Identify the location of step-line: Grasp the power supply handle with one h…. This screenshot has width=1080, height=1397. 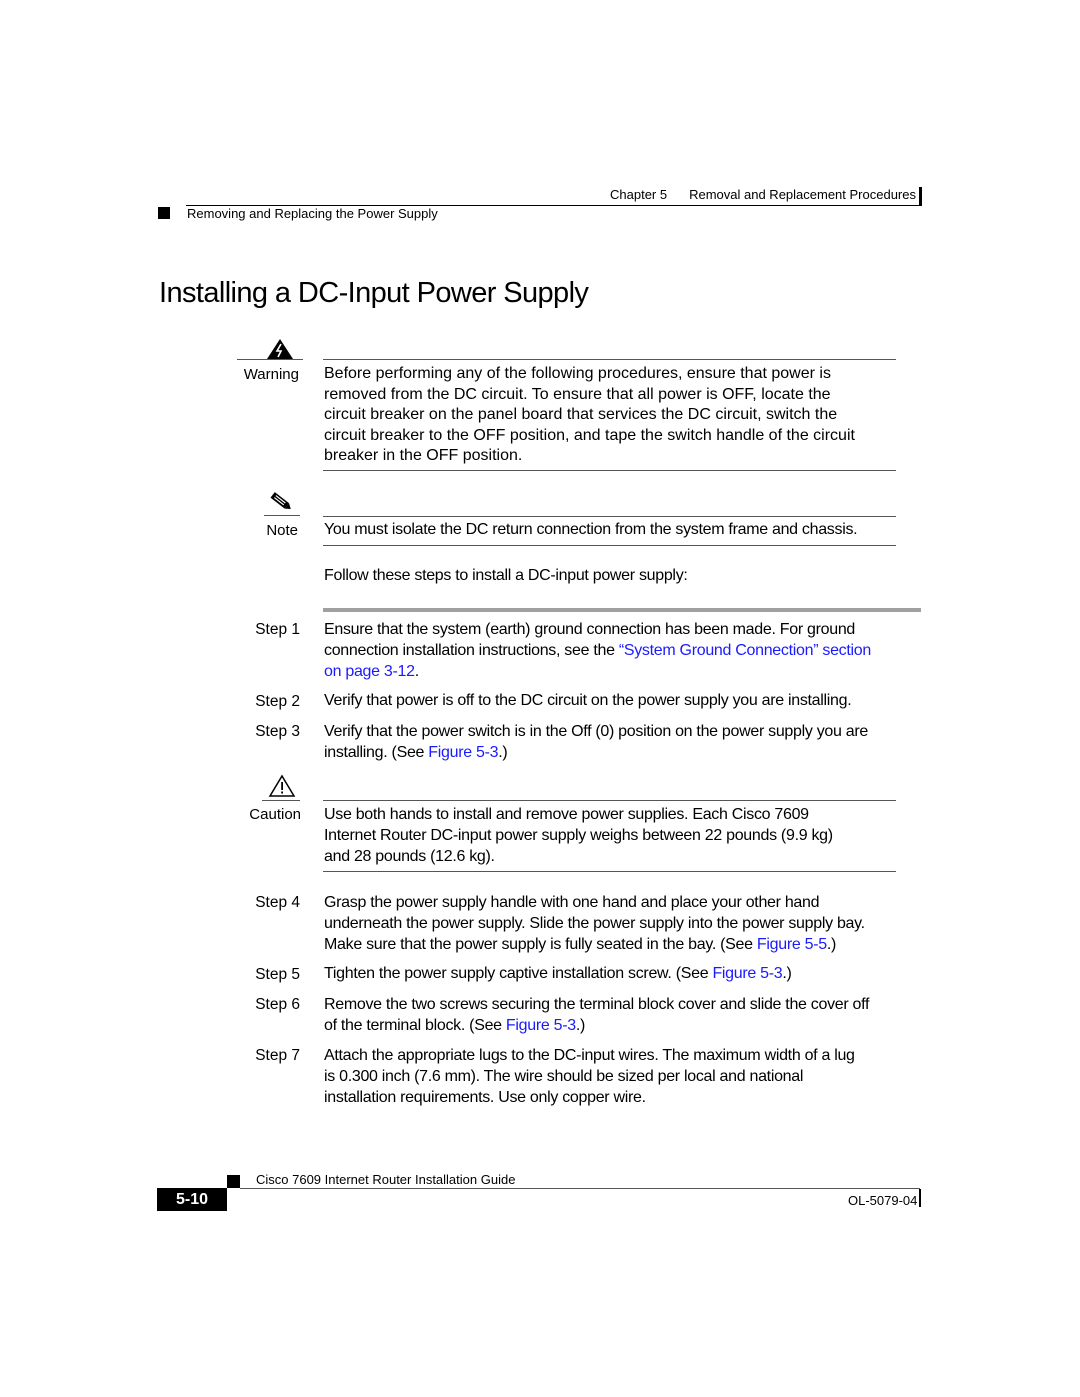
(572, 902).